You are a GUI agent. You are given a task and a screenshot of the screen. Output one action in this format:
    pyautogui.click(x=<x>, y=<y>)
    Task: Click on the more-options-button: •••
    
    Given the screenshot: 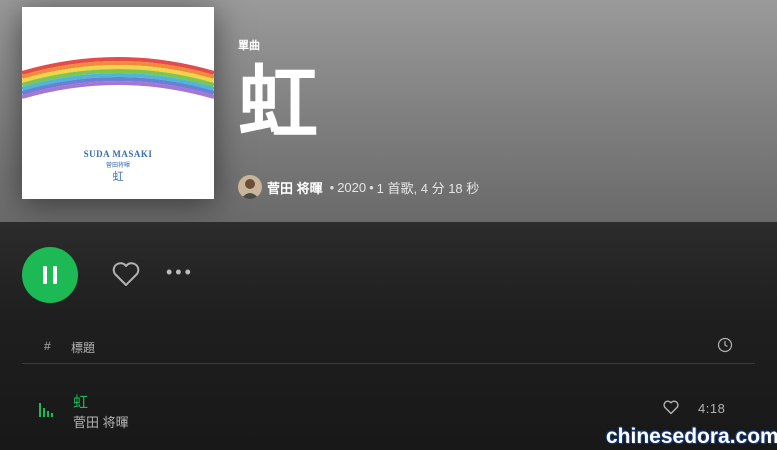 What is the action you would take?
    pyautogui.click(x=182, y=272)
    